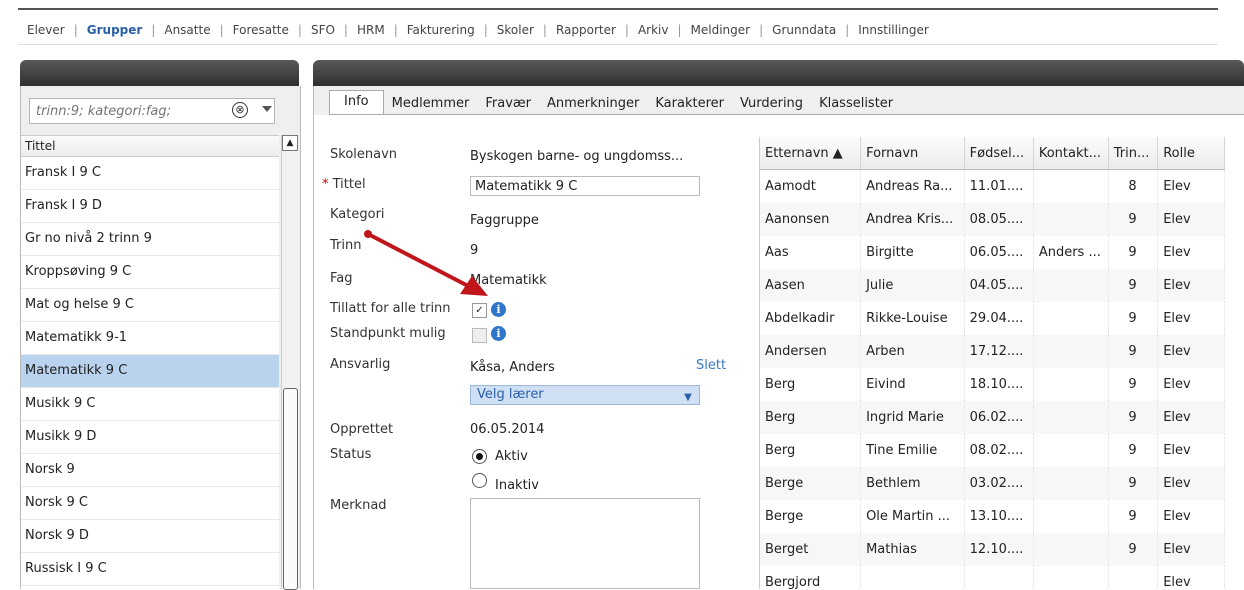 This screenshot has height=590, width=1244. What do you see at coordinates (992, 351) in the screenshot?
I see `table-row: Andersen Arben 17.12.... 9 Elev` at bounding box center [992, 351].